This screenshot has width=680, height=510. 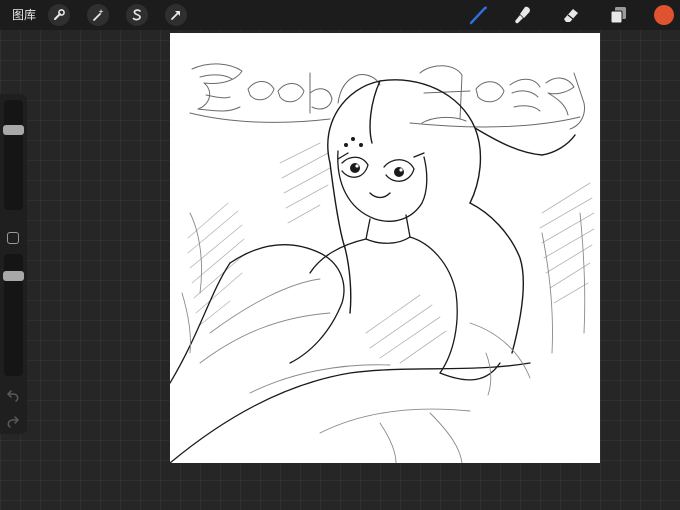 I want to click on redo-button, so click(x=13, y=421).